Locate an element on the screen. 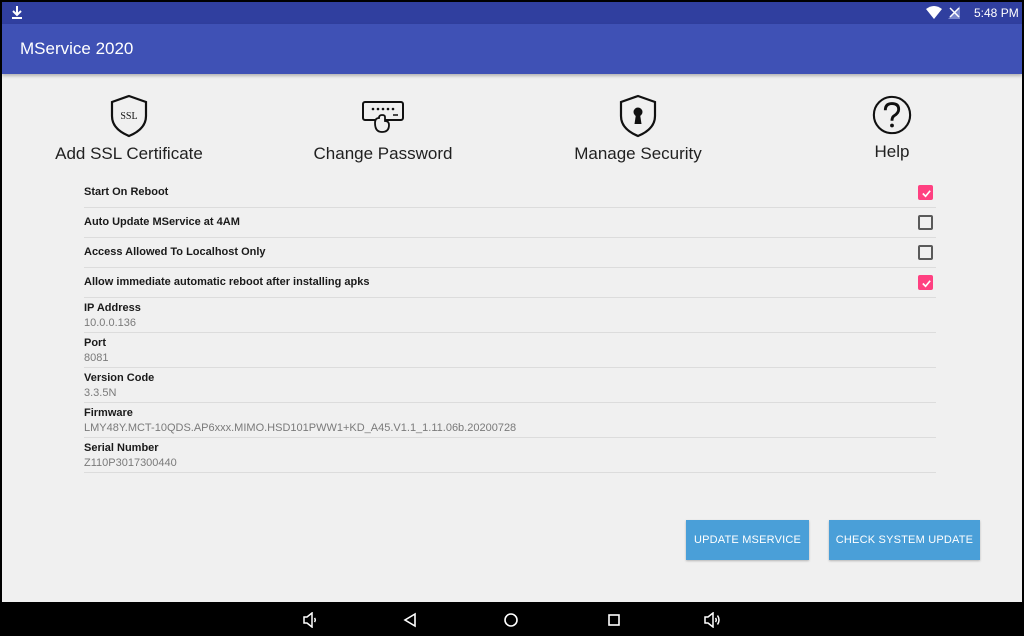 This screenshot has height=636, width=1024. info-key: Version Code is located at coordinates (119, 378).